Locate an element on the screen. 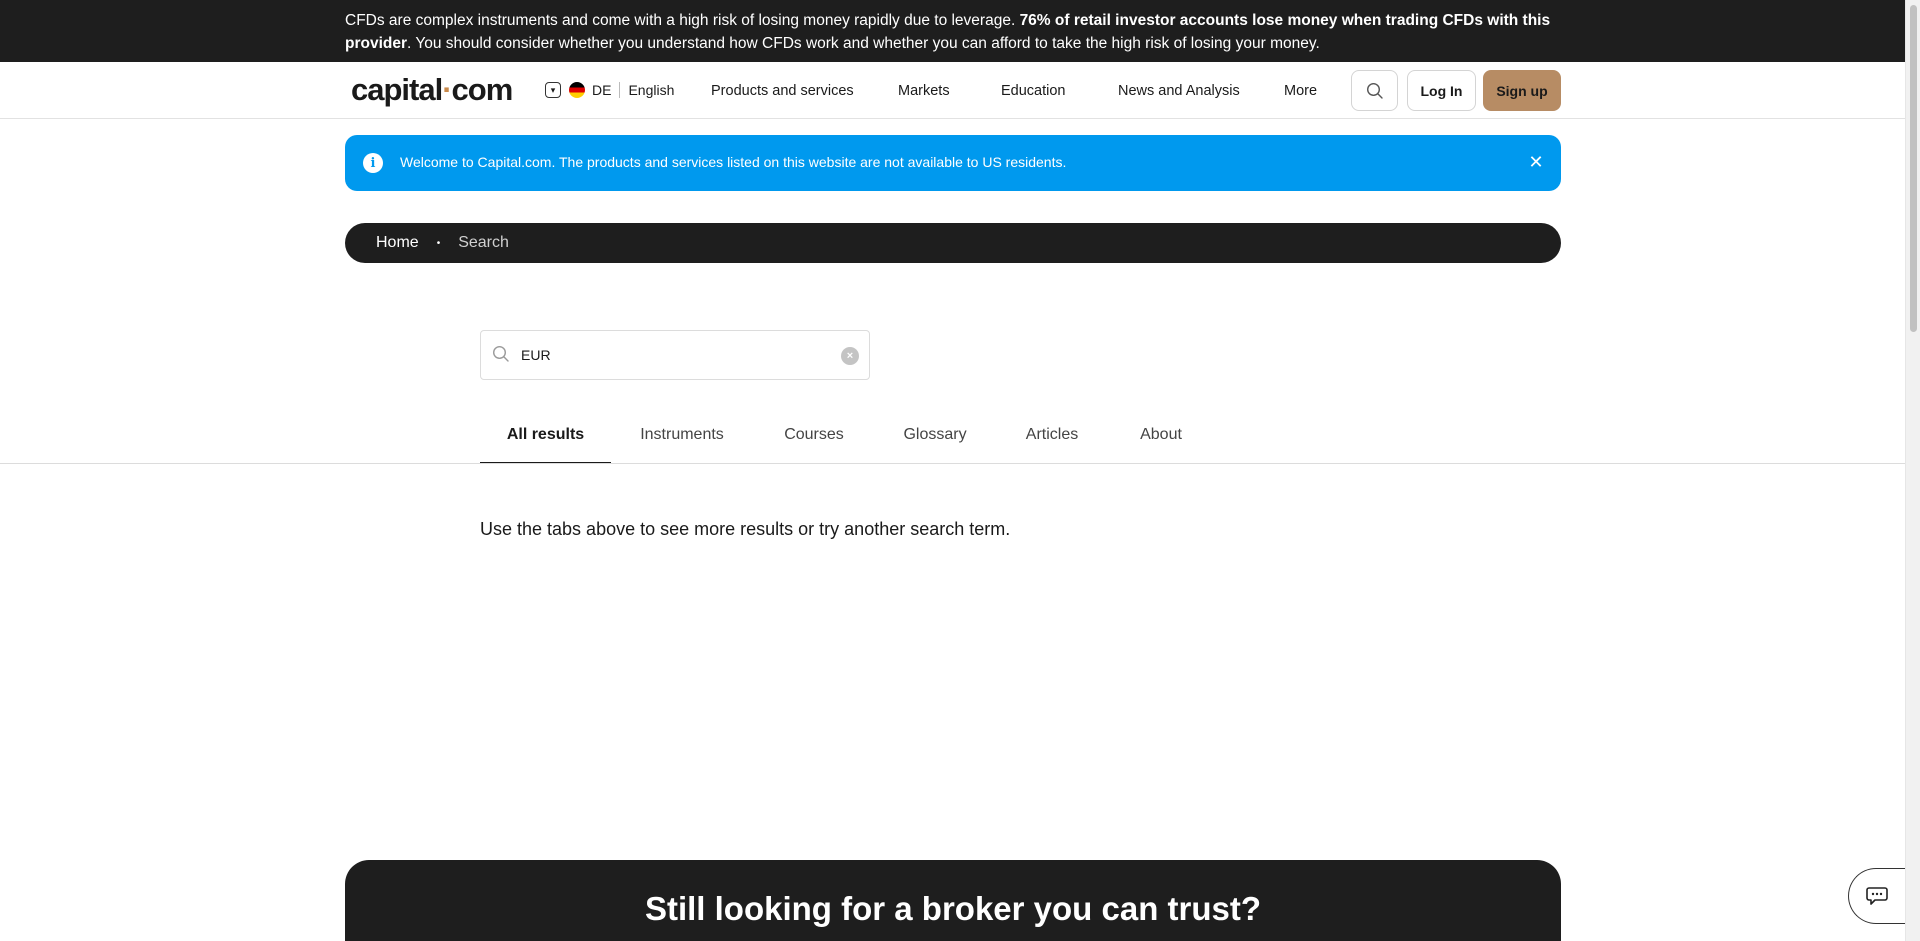 The image size is (1920, 941). tab-glossary: Glossary is located at coordinates (935, 445).